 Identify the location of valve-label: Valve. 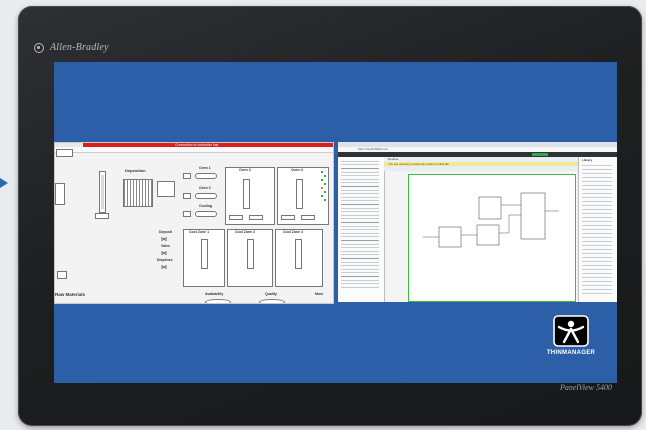
(165, 246).